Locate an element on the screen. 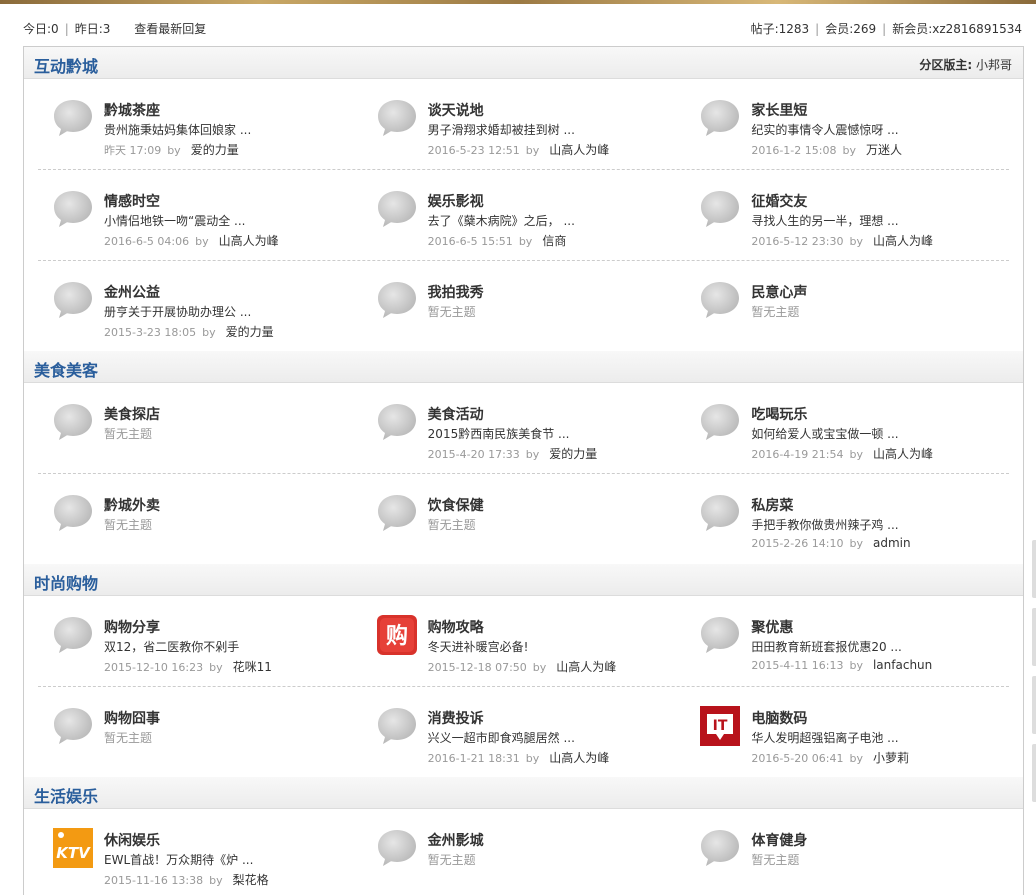 The width and height of the screenshot is (1036, 895). last-post-author: 万迷人 is located at coordinates (884, 150).